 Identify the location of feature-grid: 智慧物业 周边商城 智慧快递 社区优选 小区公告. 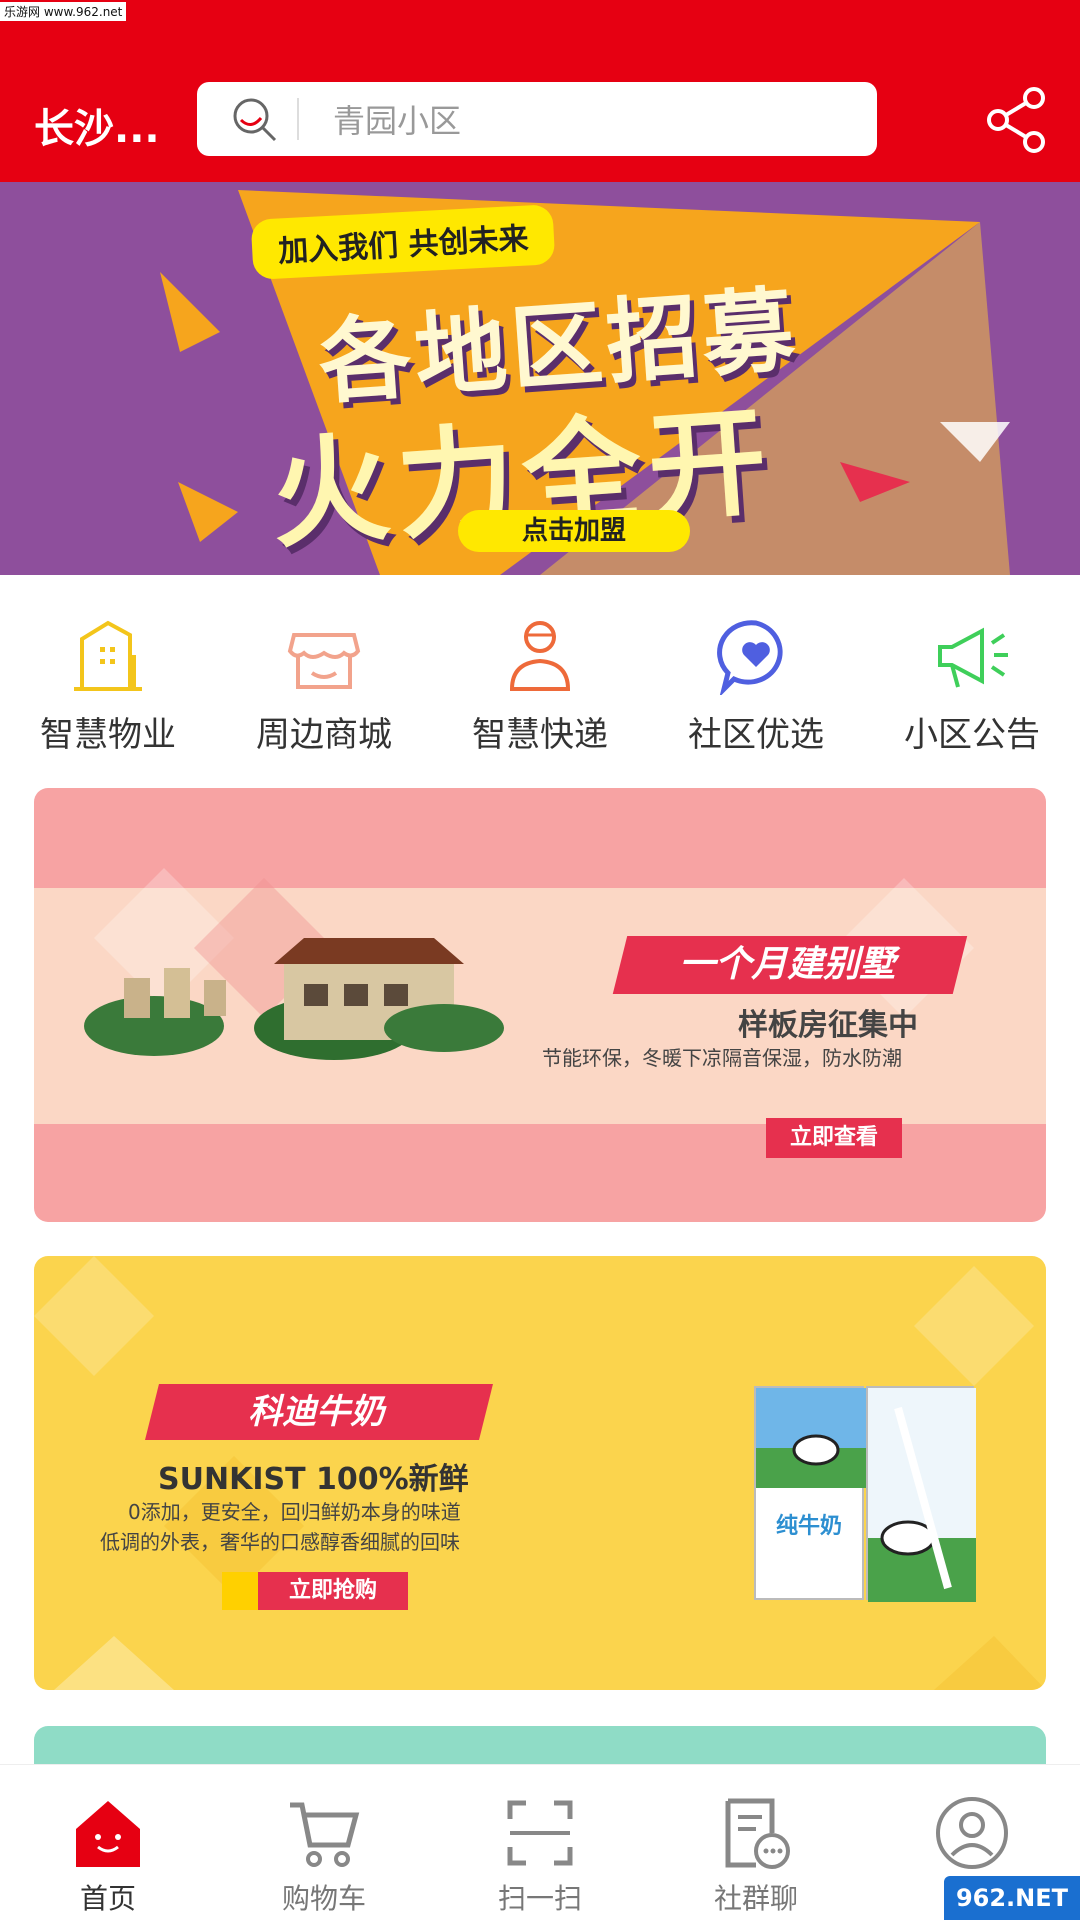
(540, 672).